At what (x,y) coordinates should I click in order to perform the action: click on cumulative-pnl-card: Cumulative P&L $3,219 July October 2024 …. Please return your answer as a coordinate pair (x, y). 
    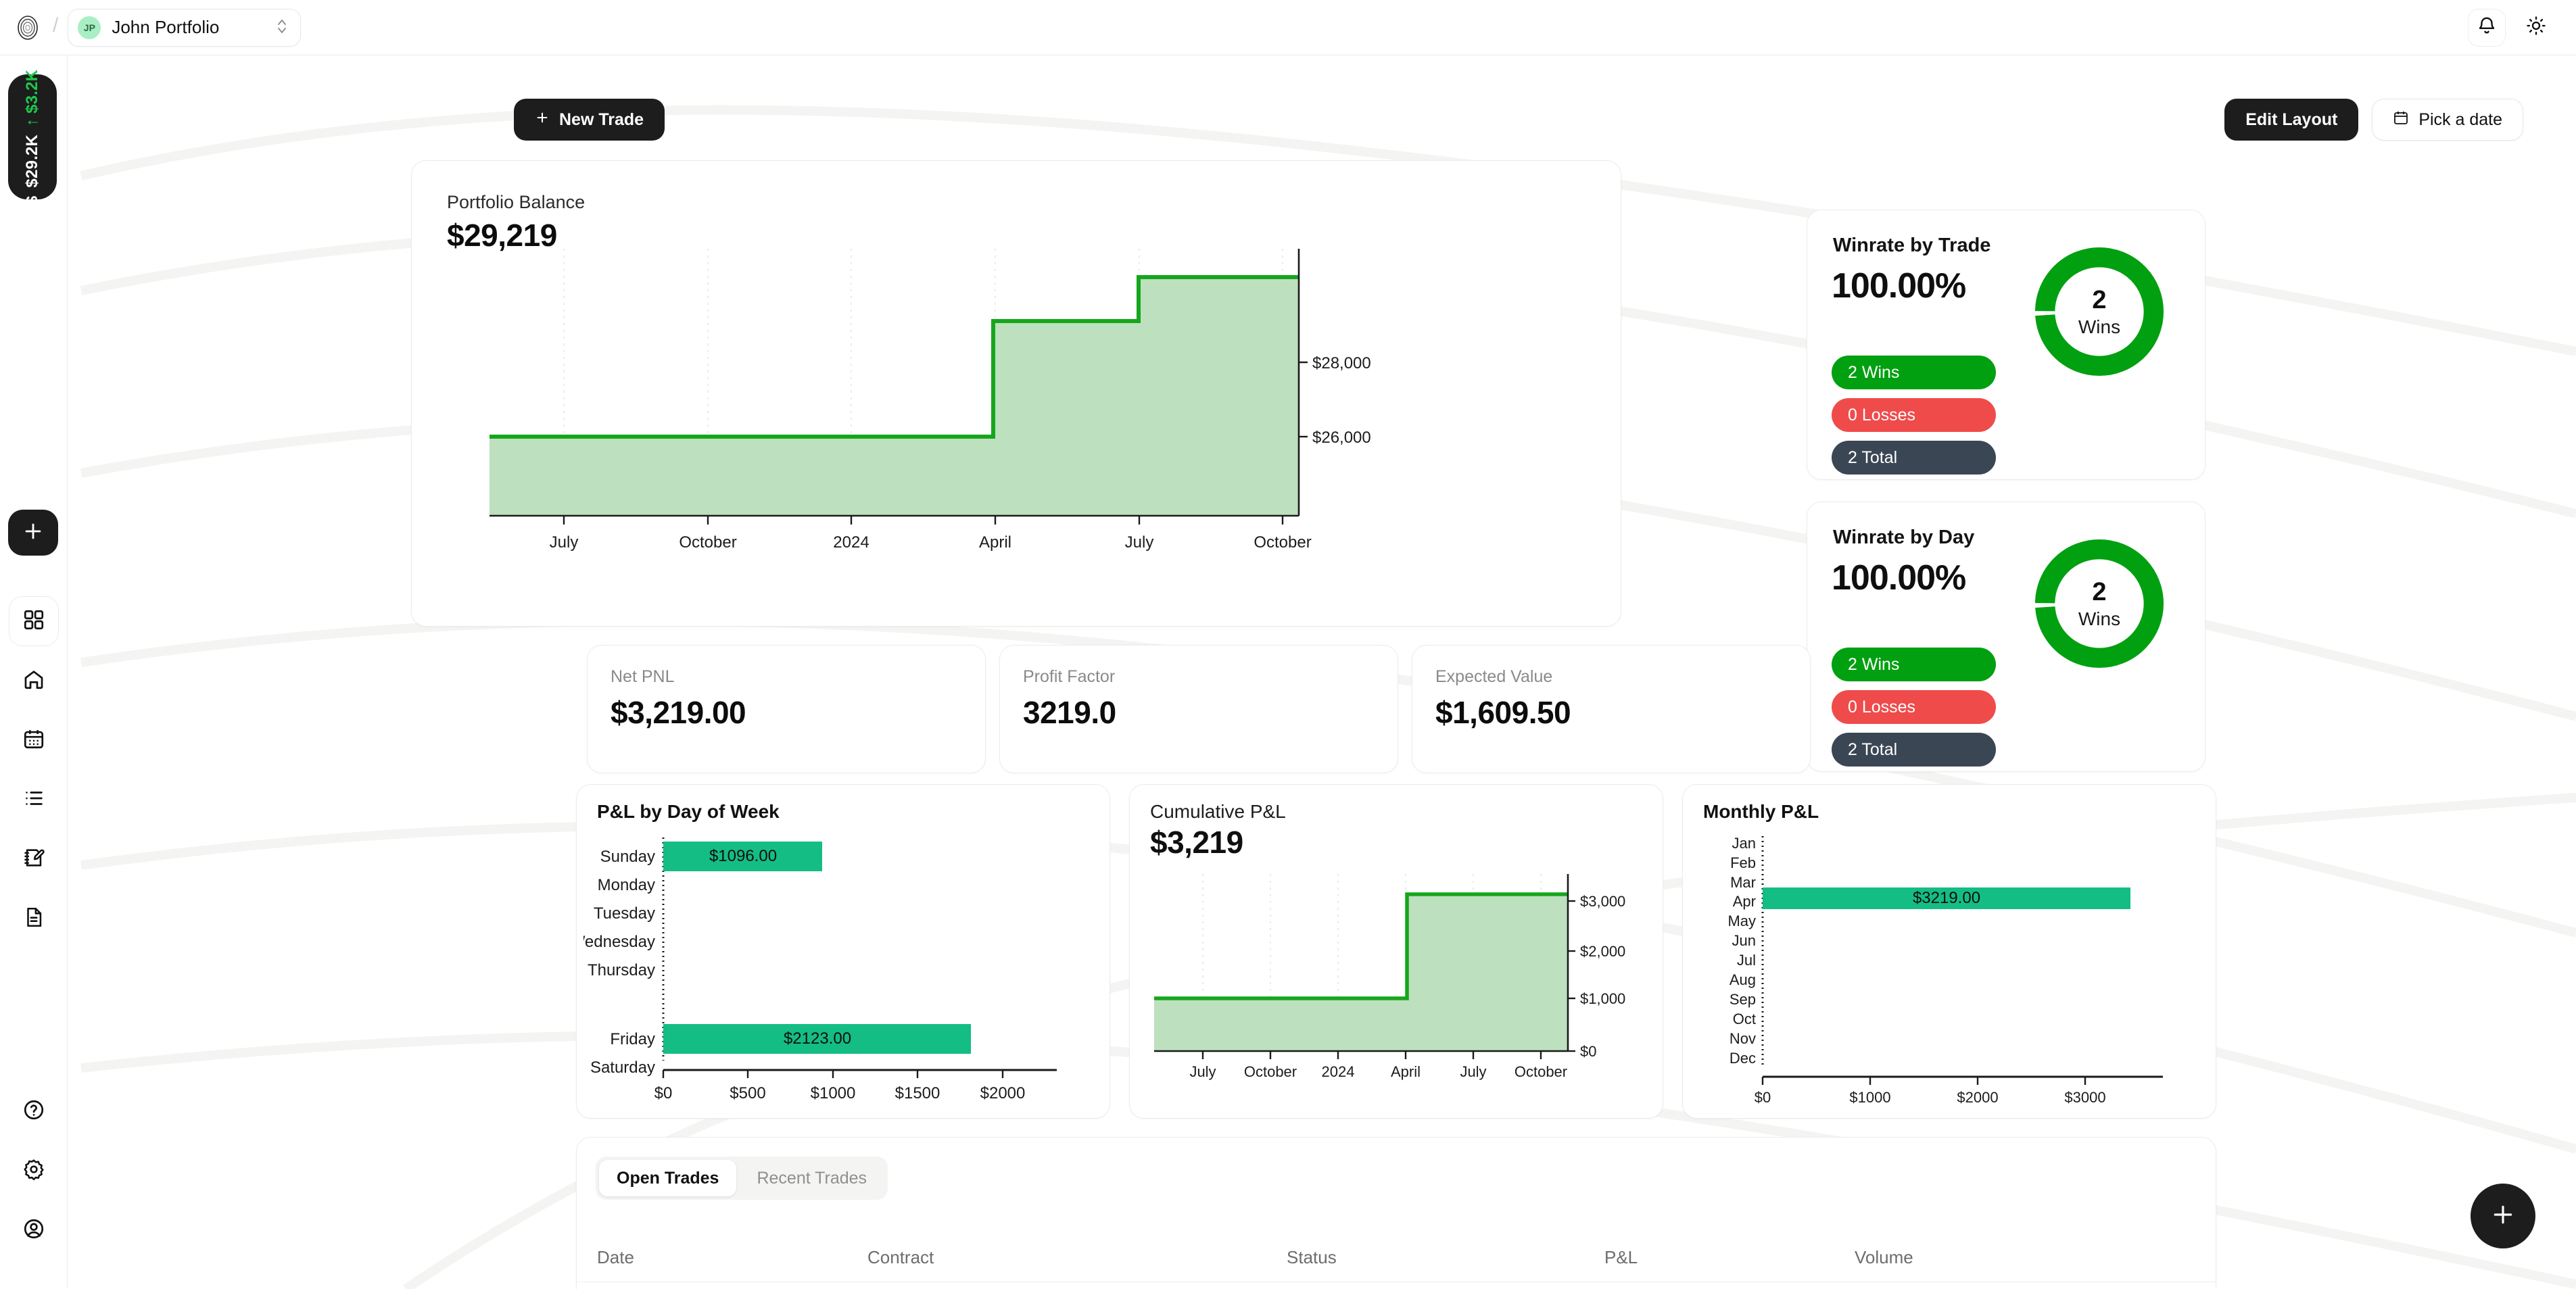
    Looking at the image, I should click on (1396, 952).